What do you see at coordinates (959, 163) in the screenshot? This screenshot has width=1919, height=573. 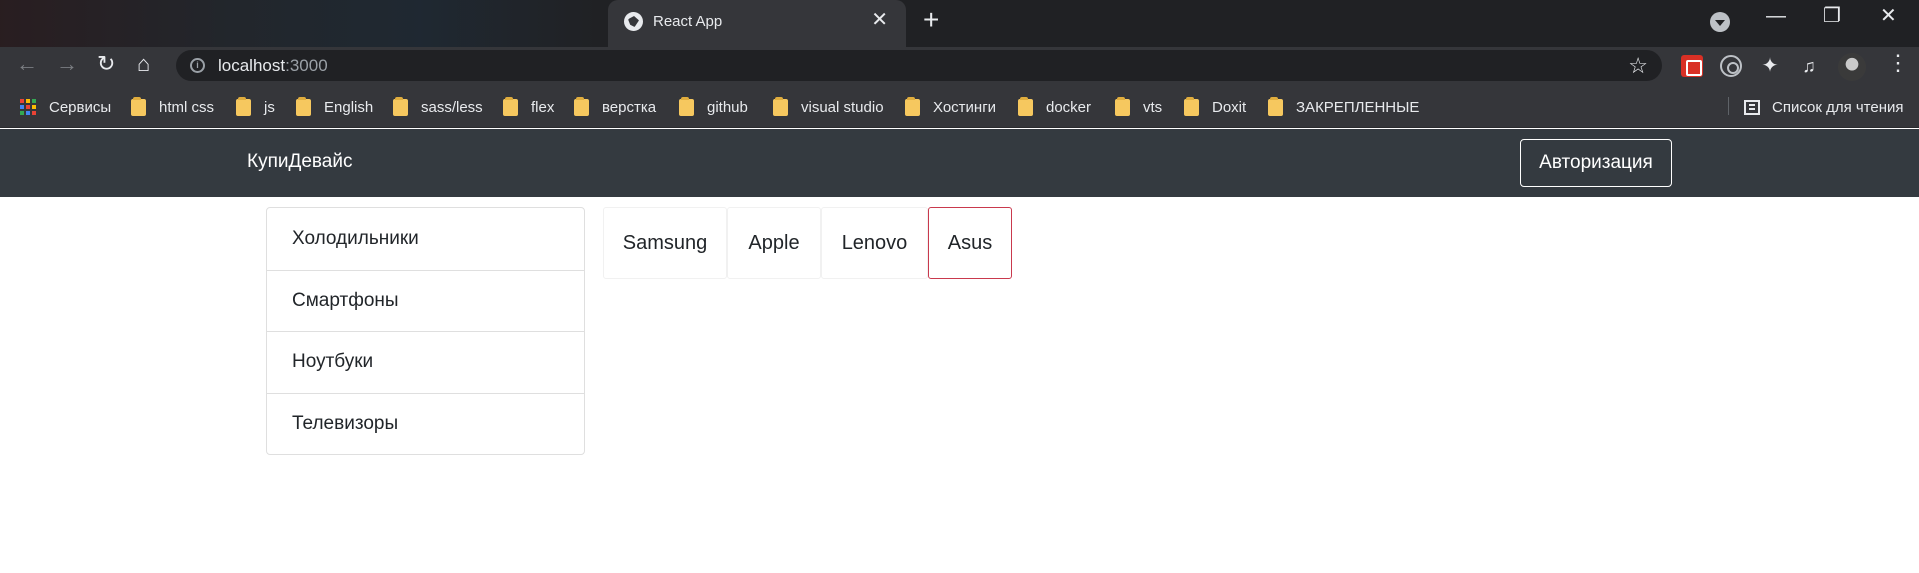 I see `app-navbar: КупиДевайс Авторизация` at bounding box center [959, 163].